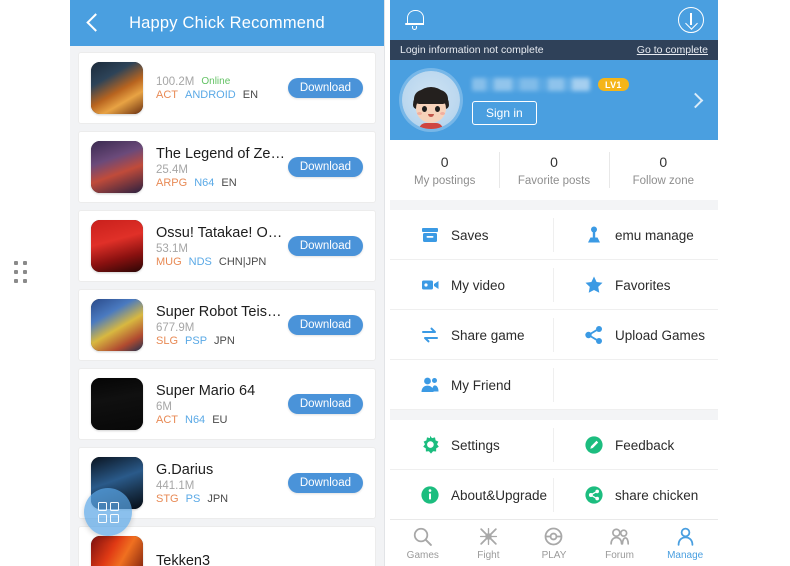 The image size is (790, 566). I want to click on chevron-left-icon, so click(93, 23).